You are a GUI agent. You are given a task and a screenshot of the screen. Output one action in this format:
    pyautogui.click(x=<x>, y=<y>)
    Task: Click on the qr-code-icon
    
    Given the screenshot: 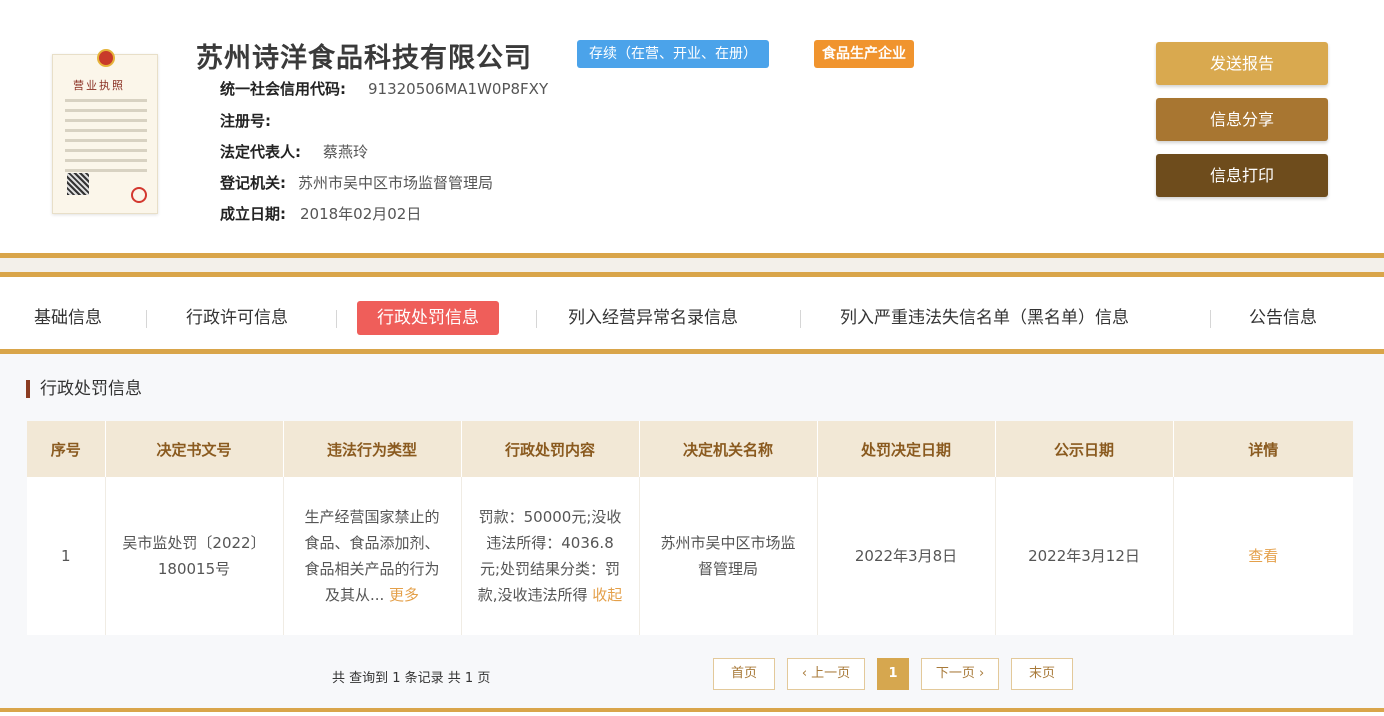 What is the action you would take?
    pyautogui.click(x=78, y=184)
    